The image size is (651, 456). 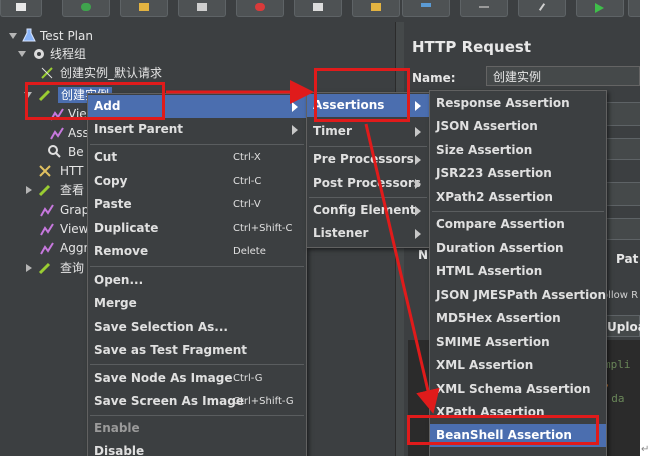 I want to click on annotation-arrow, so click(x=402, y=268).